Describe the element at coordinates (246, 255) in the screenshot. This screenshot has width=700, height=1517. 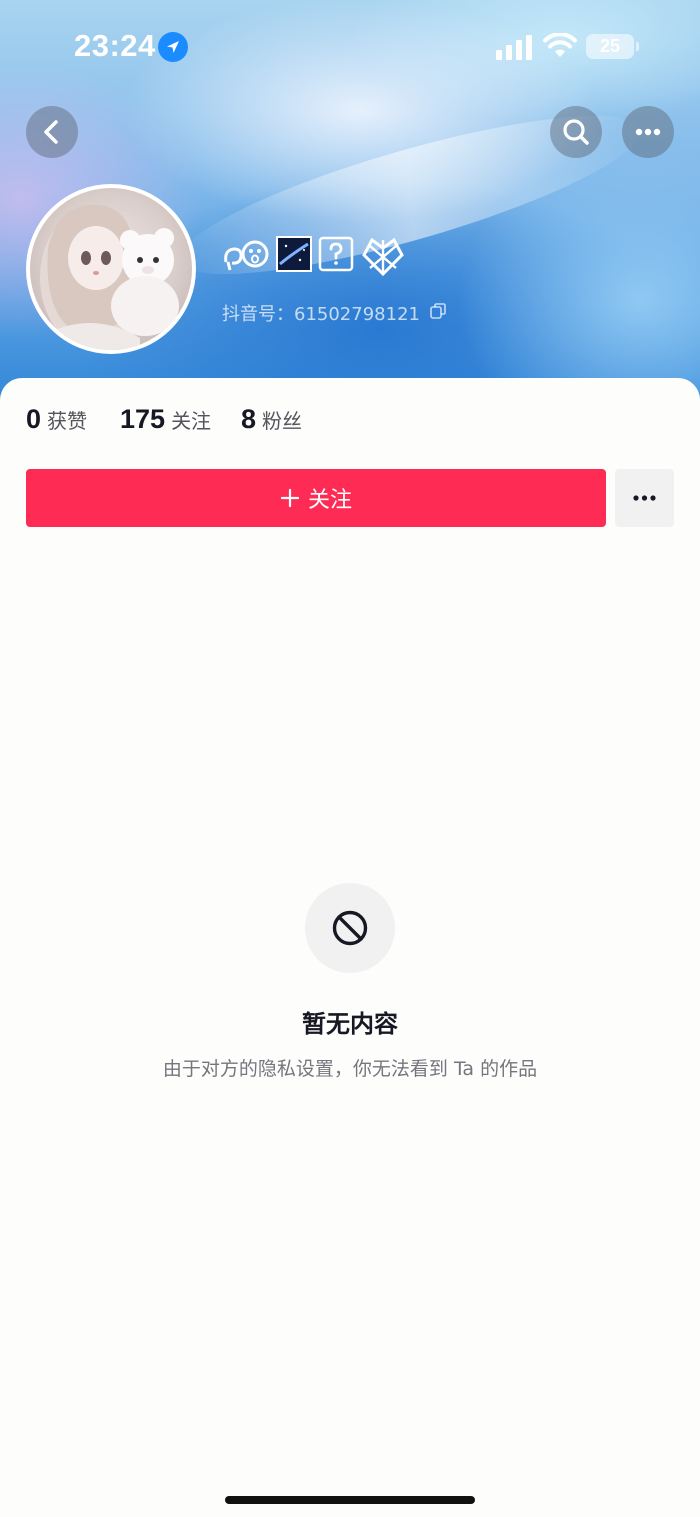
I see `emoticon-glyph` at that location.